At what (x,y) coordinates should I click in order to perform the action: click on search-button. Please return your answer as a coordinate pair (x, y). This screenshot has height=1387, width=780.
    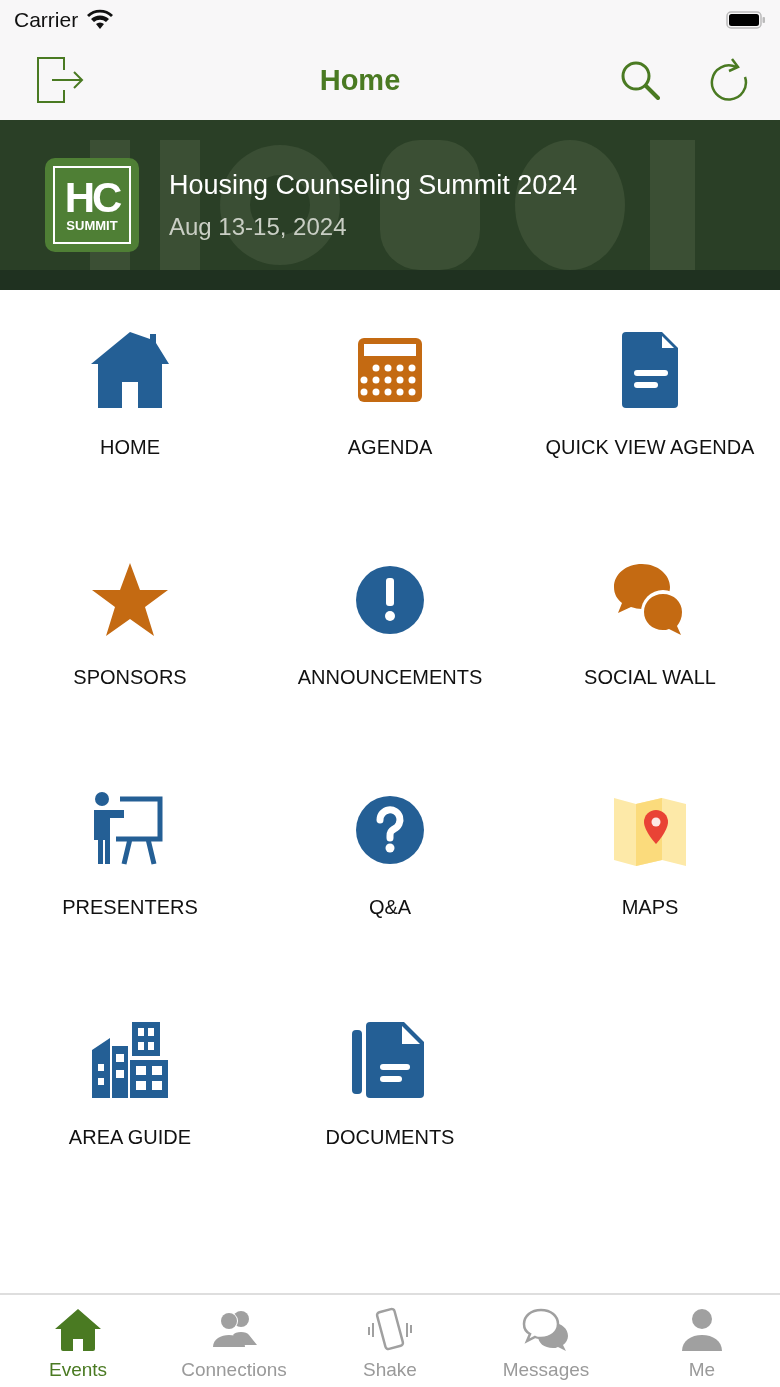
    Looking at the image, I should click on (640, 80).